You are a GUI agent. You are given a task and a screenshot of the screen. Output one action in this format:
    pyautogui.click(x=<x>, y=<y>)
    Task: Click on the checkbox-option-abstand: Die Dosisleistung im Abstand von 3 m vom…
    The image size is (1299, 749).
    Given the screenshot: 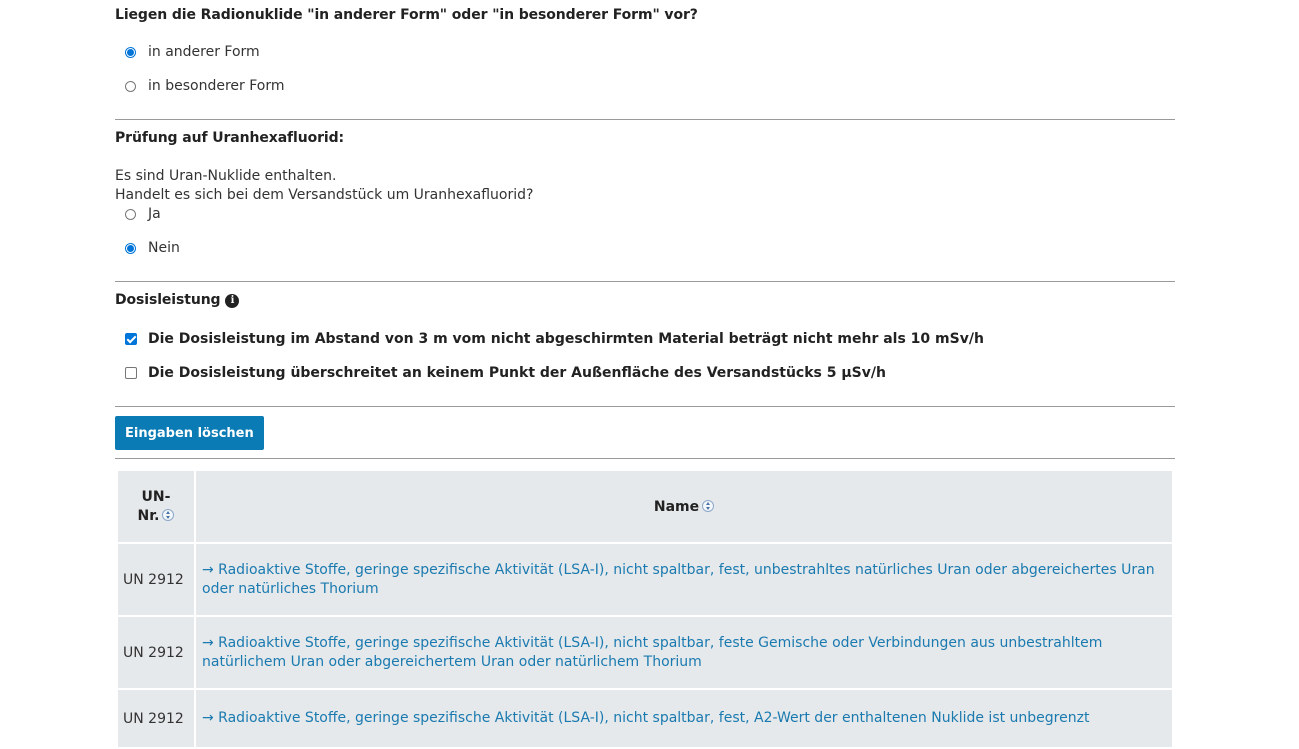 What is the action you would take?
    pyautogui.click(x=554, y=339)
    